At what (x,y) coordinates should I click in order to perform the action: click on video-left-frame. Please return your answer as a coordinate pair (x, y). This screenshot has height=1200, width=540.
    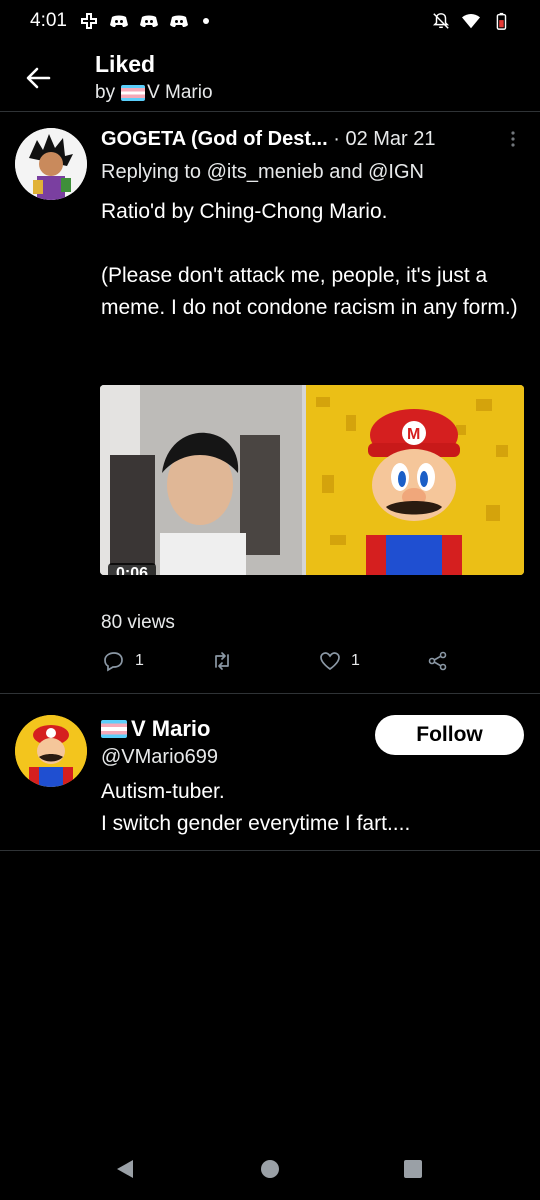
    Looking at the image, I should click on (201, 480).